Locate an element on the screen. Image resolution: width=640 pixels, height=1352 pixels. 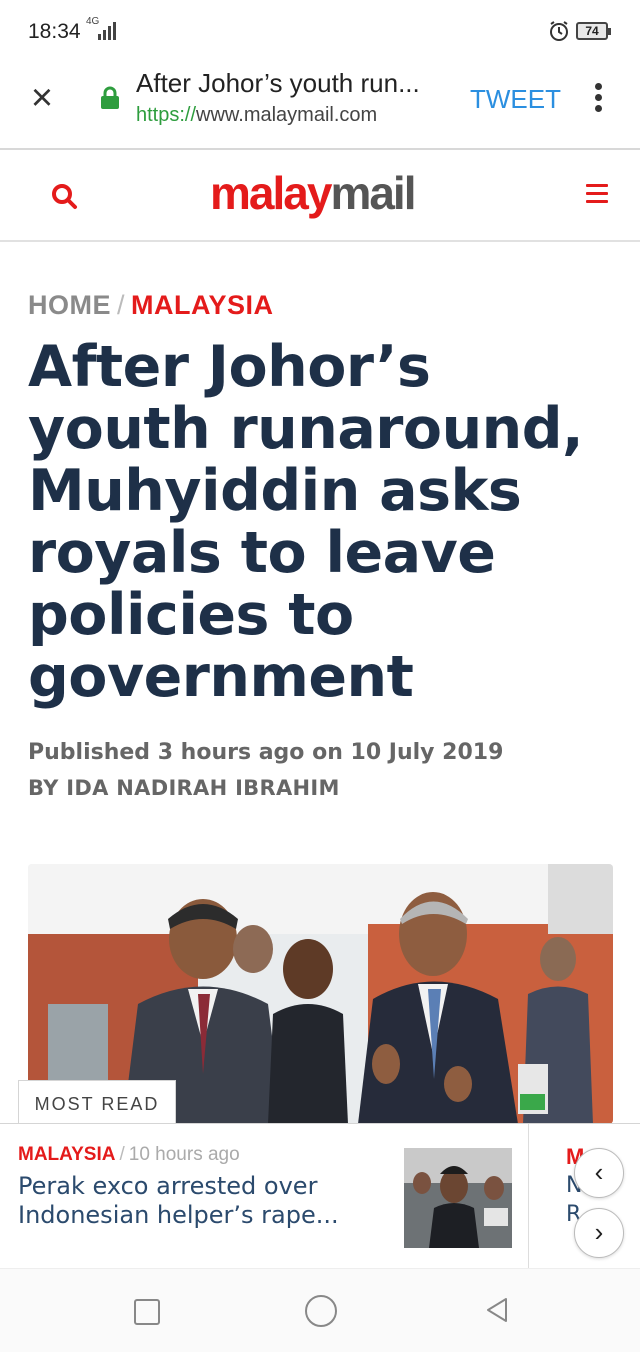
thumbnail-photo is located at coordinates (458, 1198).